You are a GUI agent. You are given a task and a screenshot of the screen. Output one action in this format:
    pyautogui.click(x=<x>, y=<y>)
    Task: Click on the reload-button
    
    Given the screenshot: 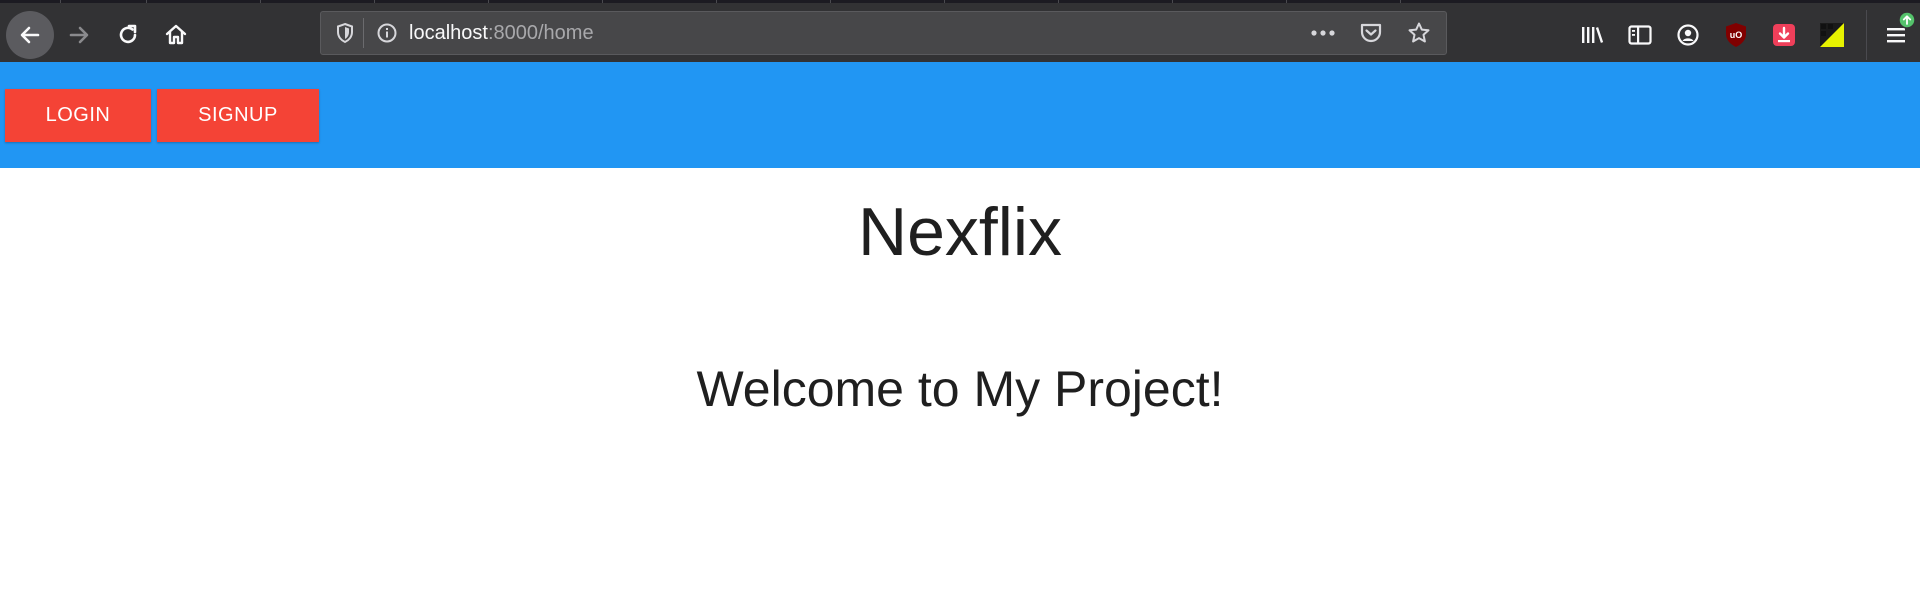 What is the action you would take?
    pyautogui.click(x=128, y=35)
    